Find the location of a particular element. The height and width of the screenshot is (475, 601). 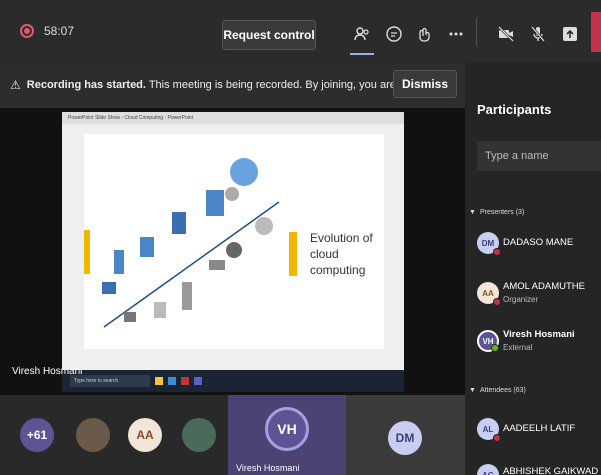

avatar: VH is located at coordinates (488, 341).